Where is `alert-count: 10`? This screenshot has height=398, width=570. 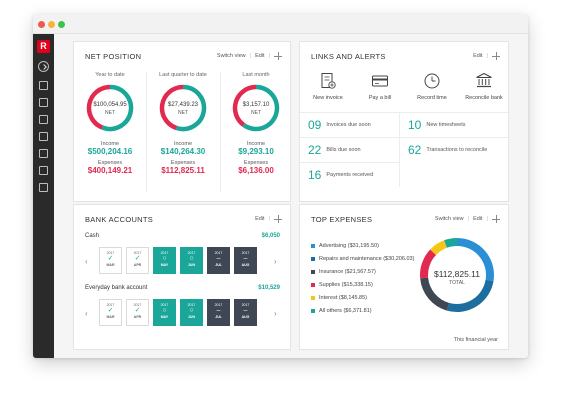 alert-count: 10 is located at coordinates (415, 125).